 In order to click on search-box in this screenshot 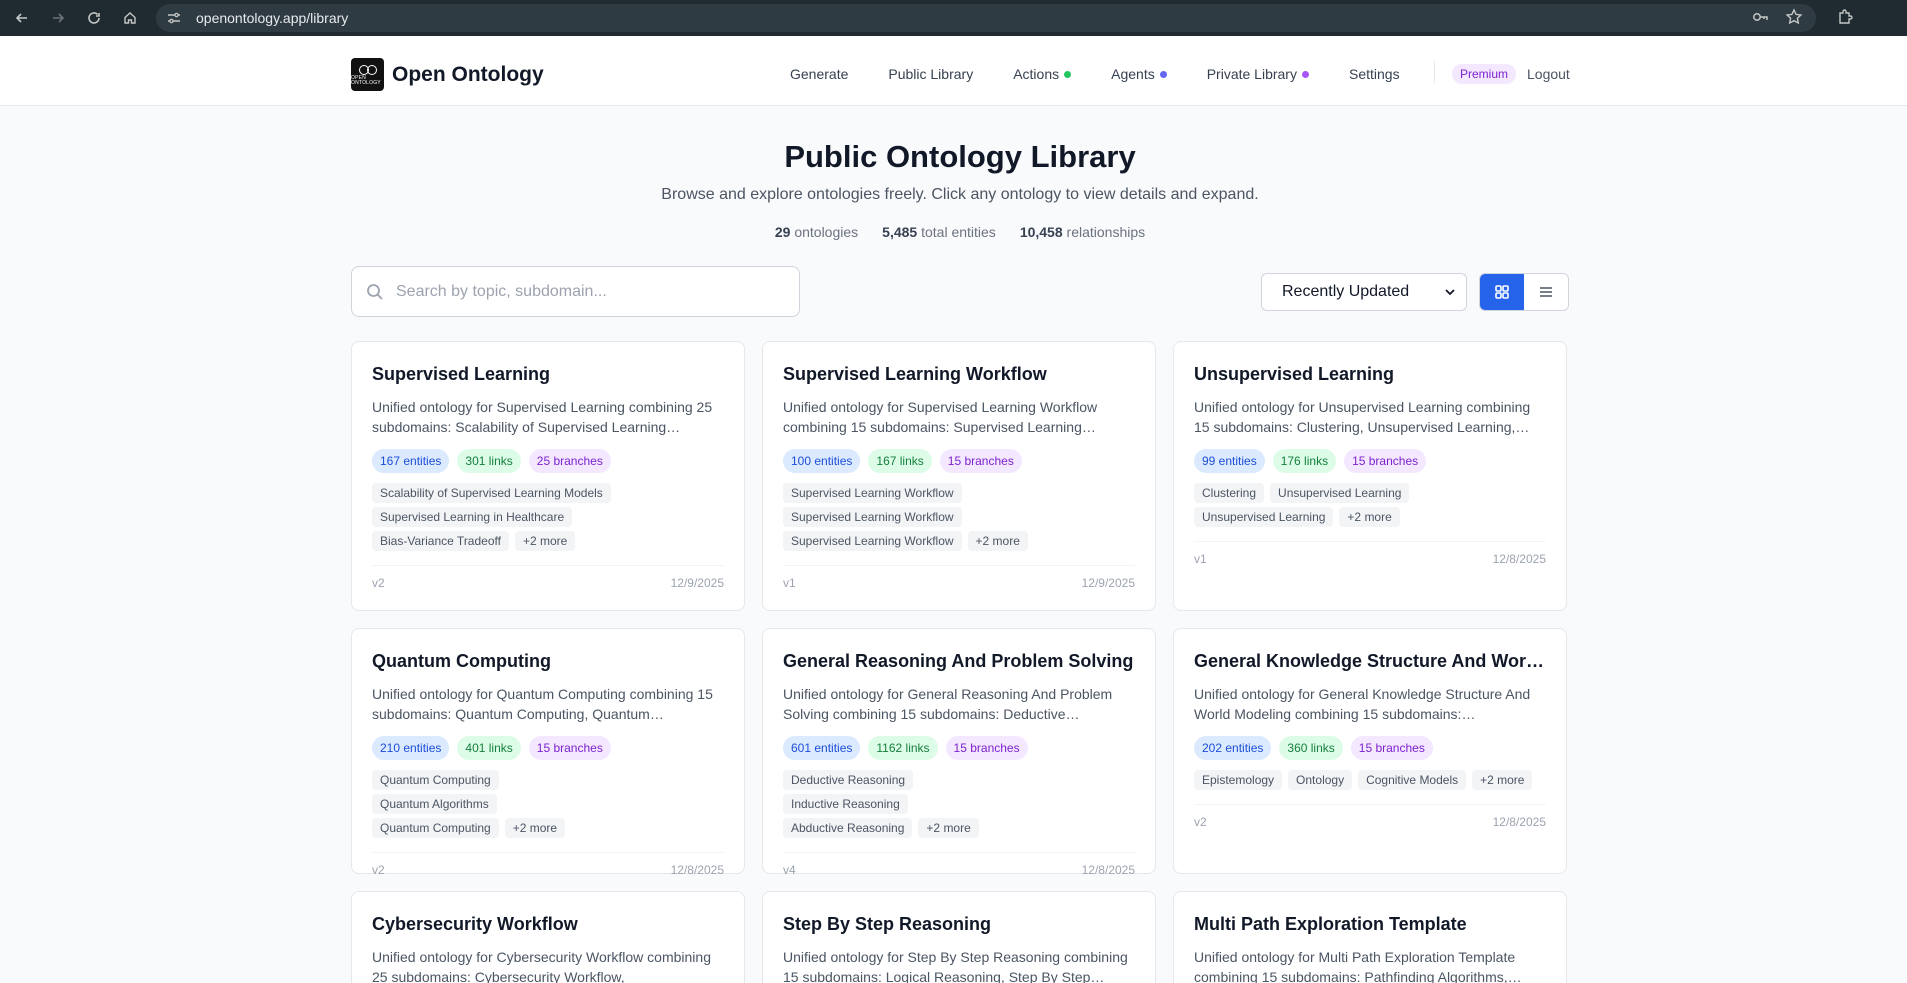, I will do `click(575, 291)`.